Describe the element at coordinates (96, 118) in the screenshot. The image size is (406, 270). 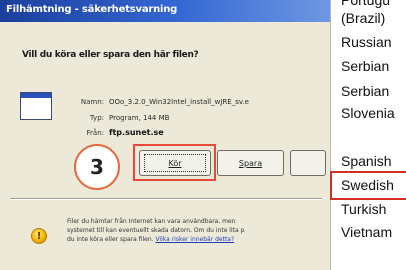
I see `file-type-label: Typ:` at that location.